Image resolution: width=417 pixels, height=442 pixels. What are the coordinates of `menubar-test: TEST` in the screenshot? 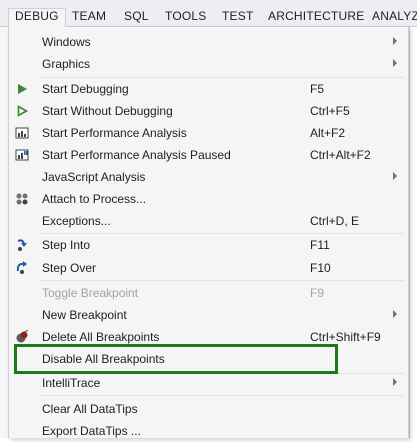 It's located at (237, 16).